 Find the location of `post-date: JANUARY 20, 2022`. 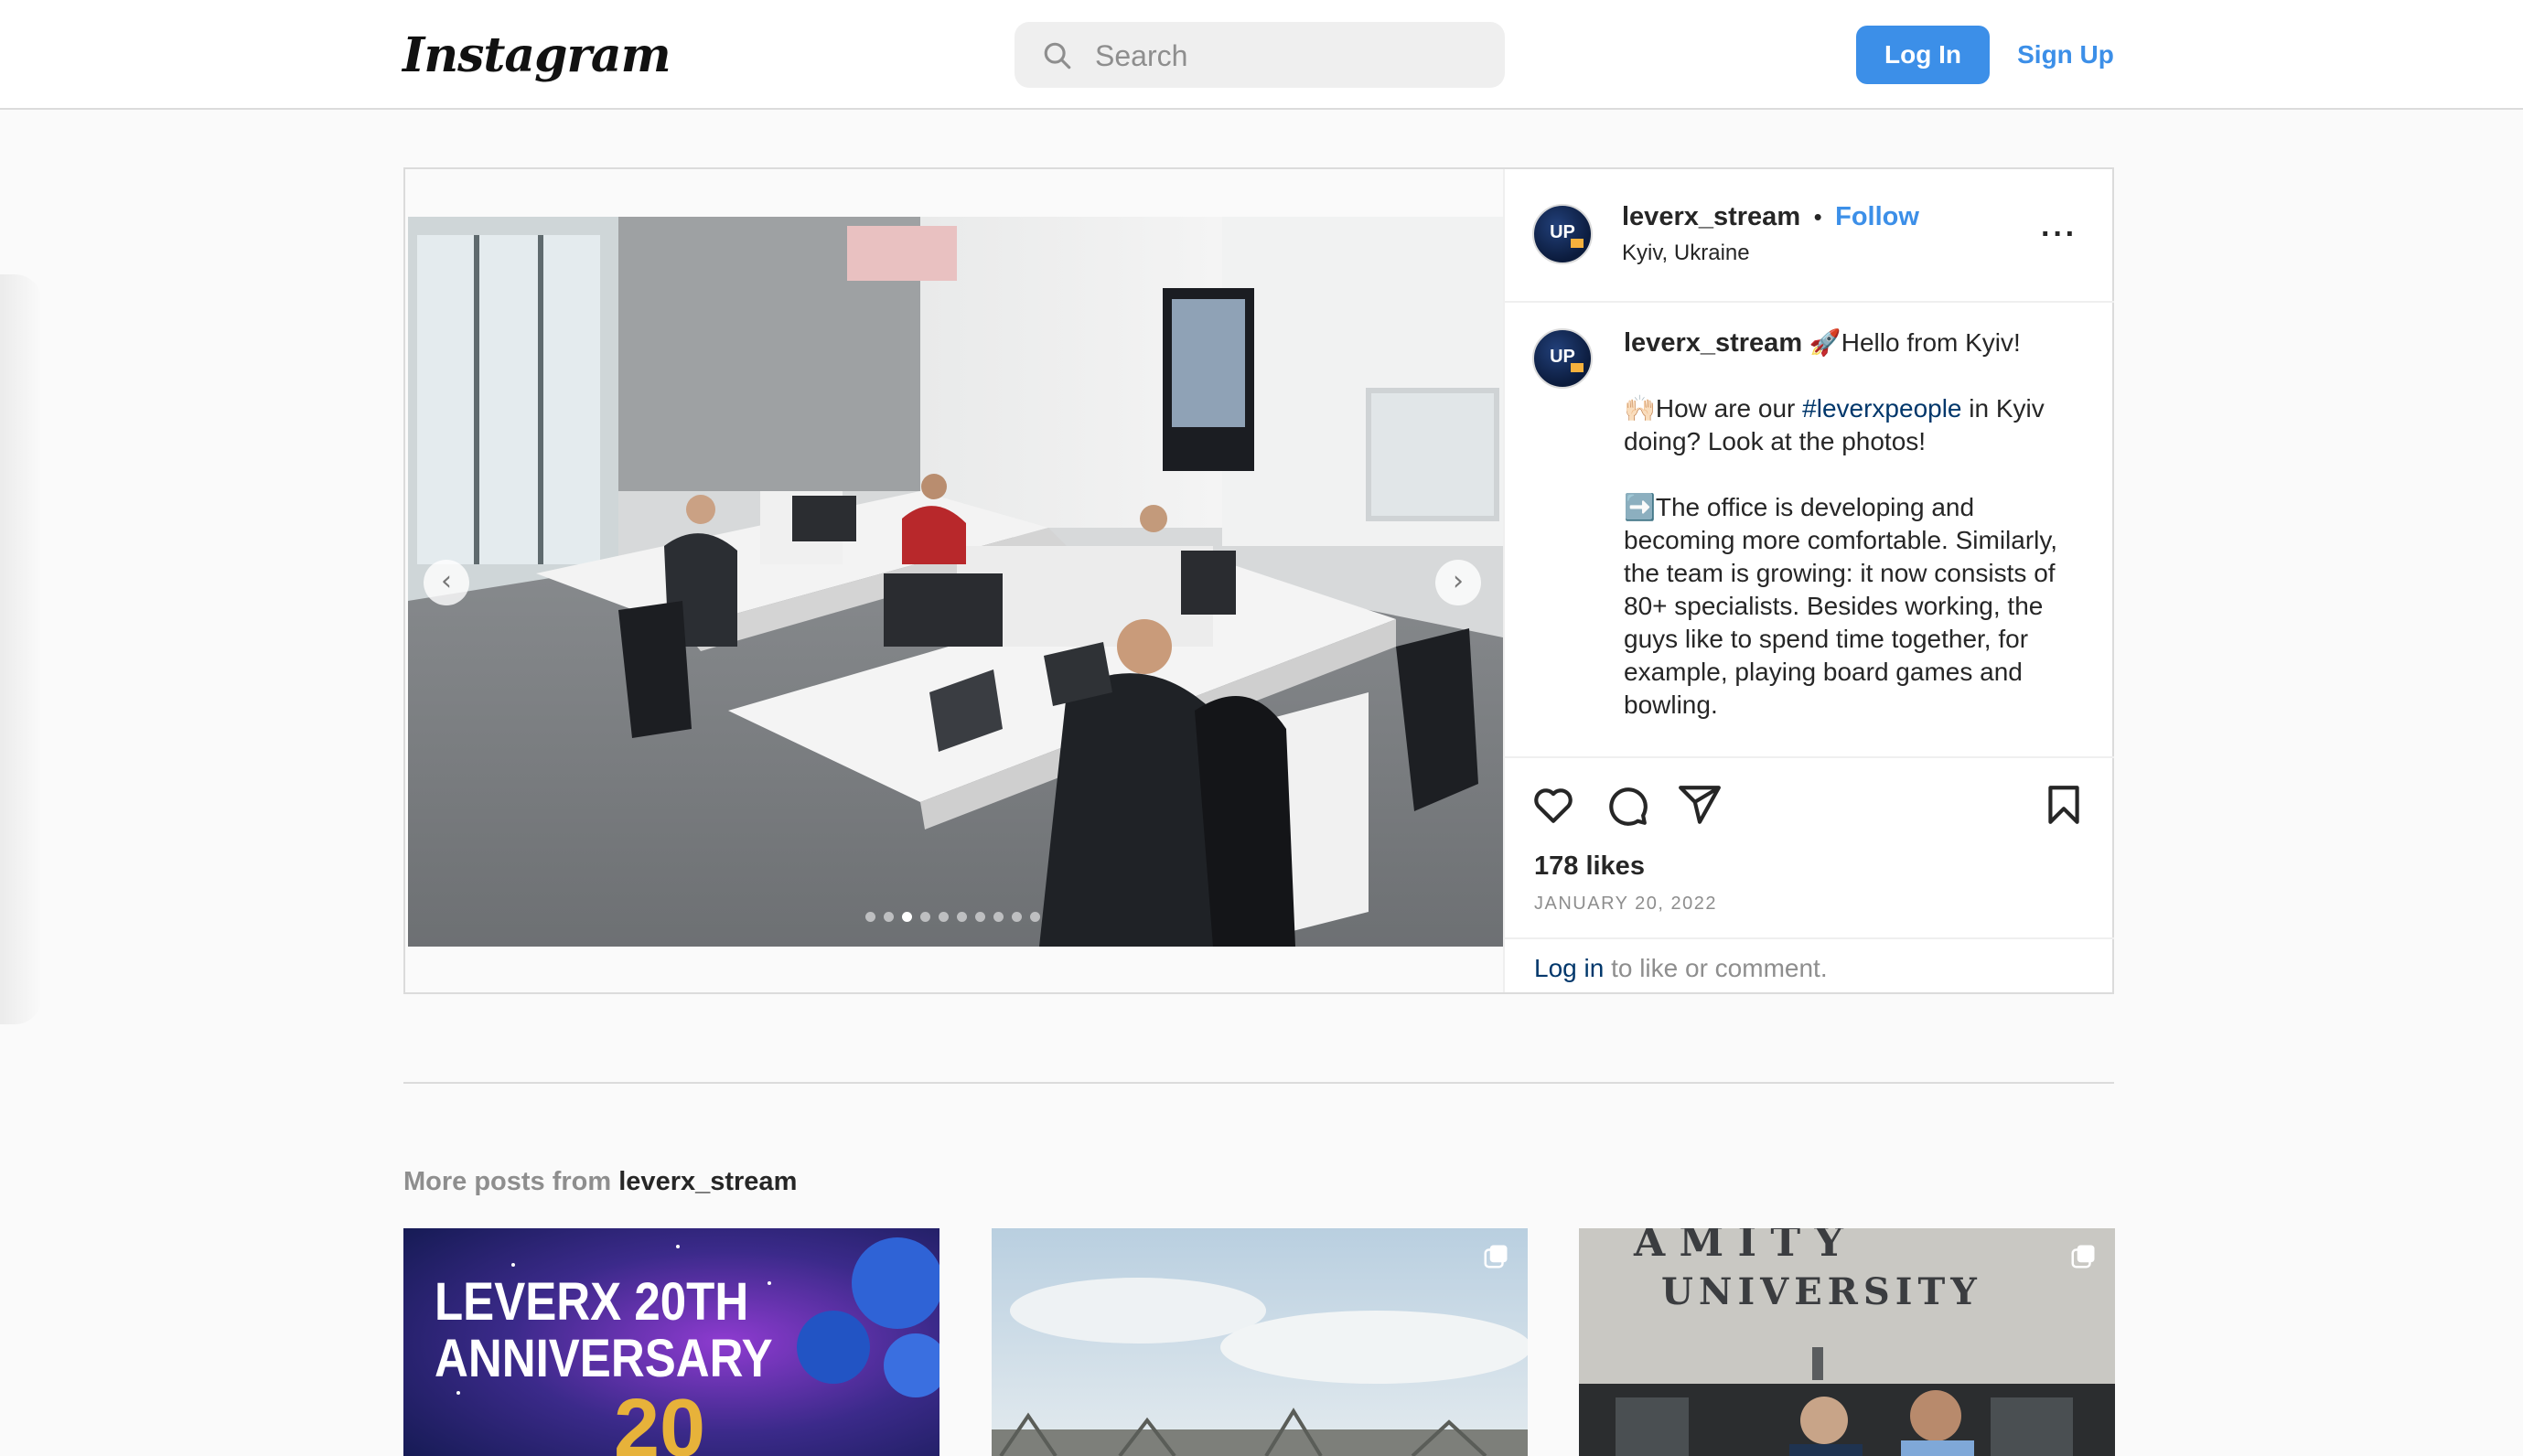

post-date: JANUARY 20, 2022 is located at coordinates (1625, 904).